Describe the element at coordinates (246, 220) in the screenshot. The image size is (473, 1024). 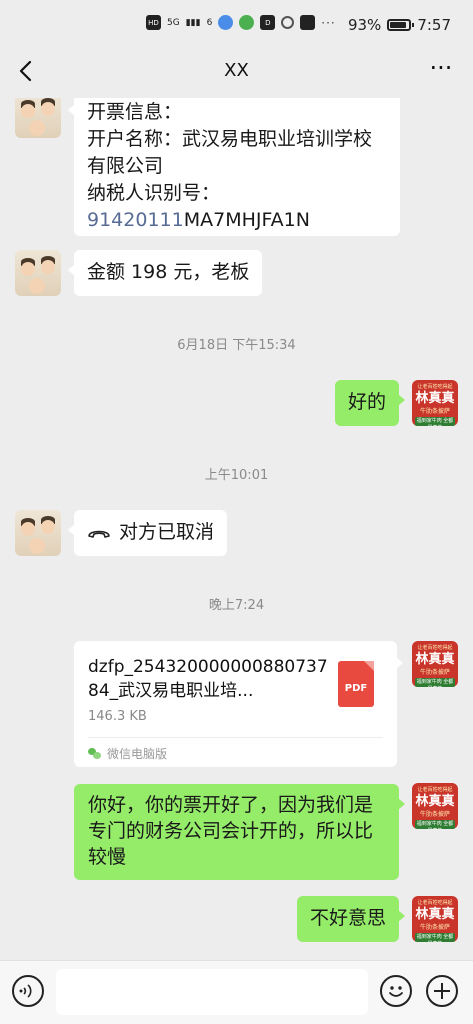
I see `tax-id-rest: MA7MHJFA1N` at that location.